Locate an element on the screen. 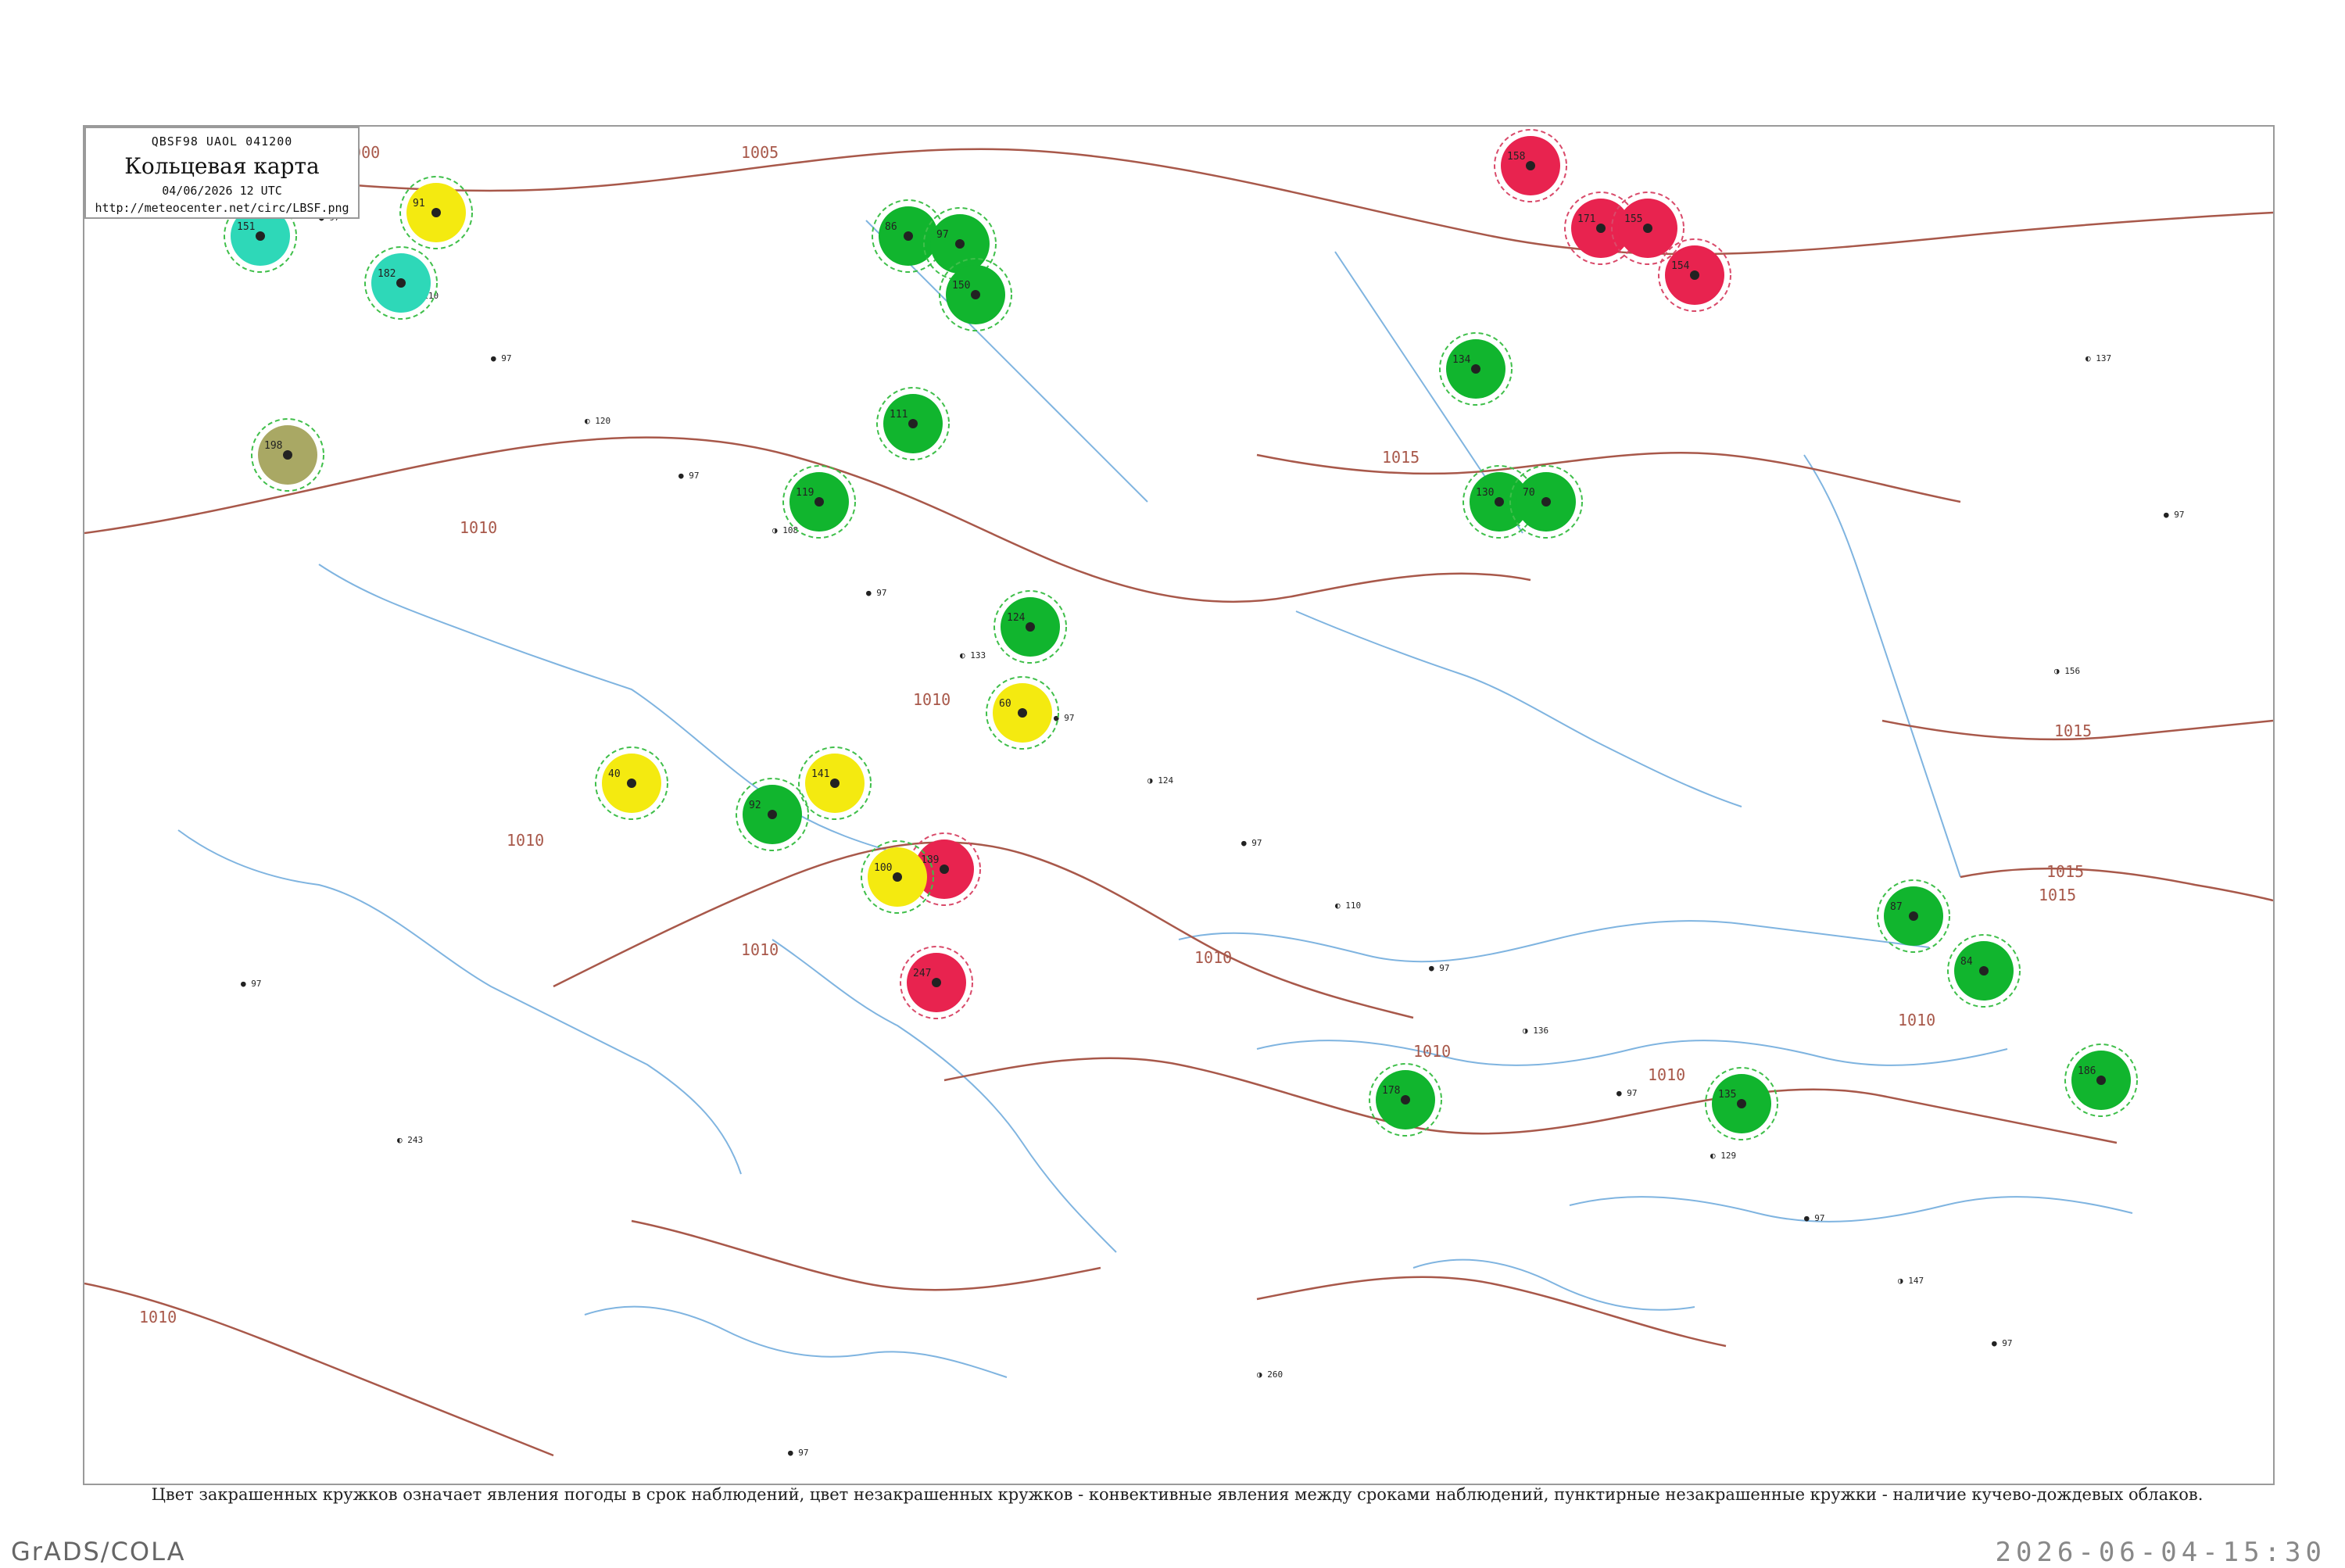  station-fog: 40 is located at coordinates (631, 783).